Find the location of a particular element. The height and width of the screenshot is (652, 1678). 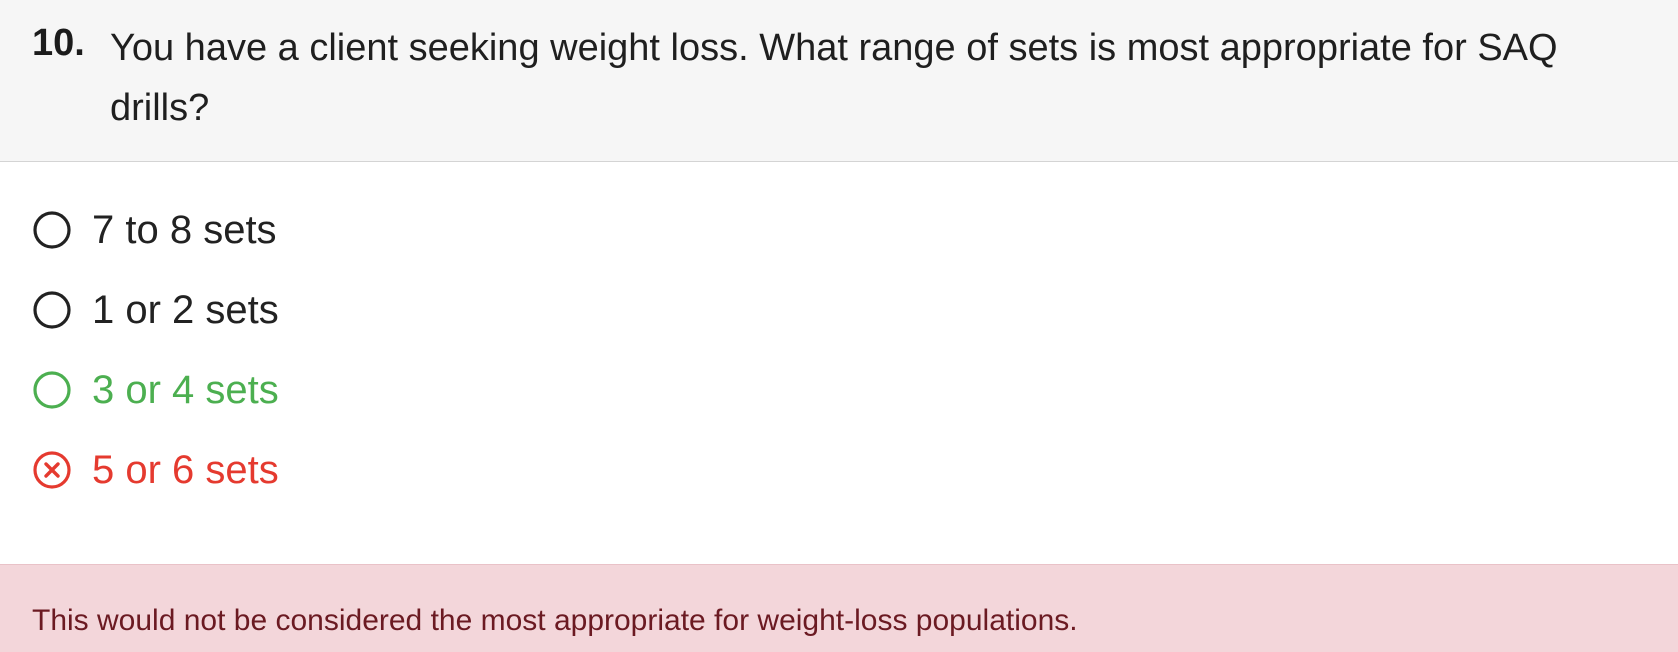

option-3-or-4-sets: 3 or 4 sets is located at coordinates (155, 390).